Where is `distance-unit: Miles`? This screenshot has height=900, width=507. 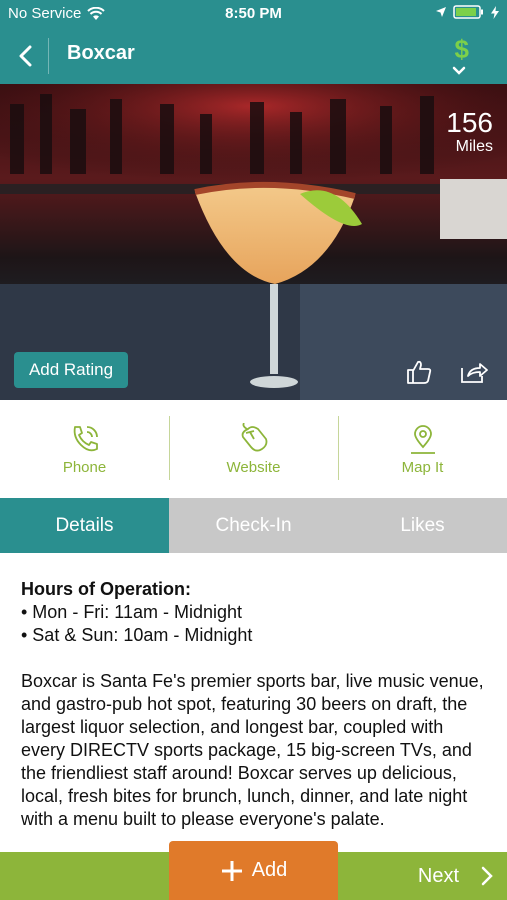
distance-unit: Miles is located at coordinates (474, 146).